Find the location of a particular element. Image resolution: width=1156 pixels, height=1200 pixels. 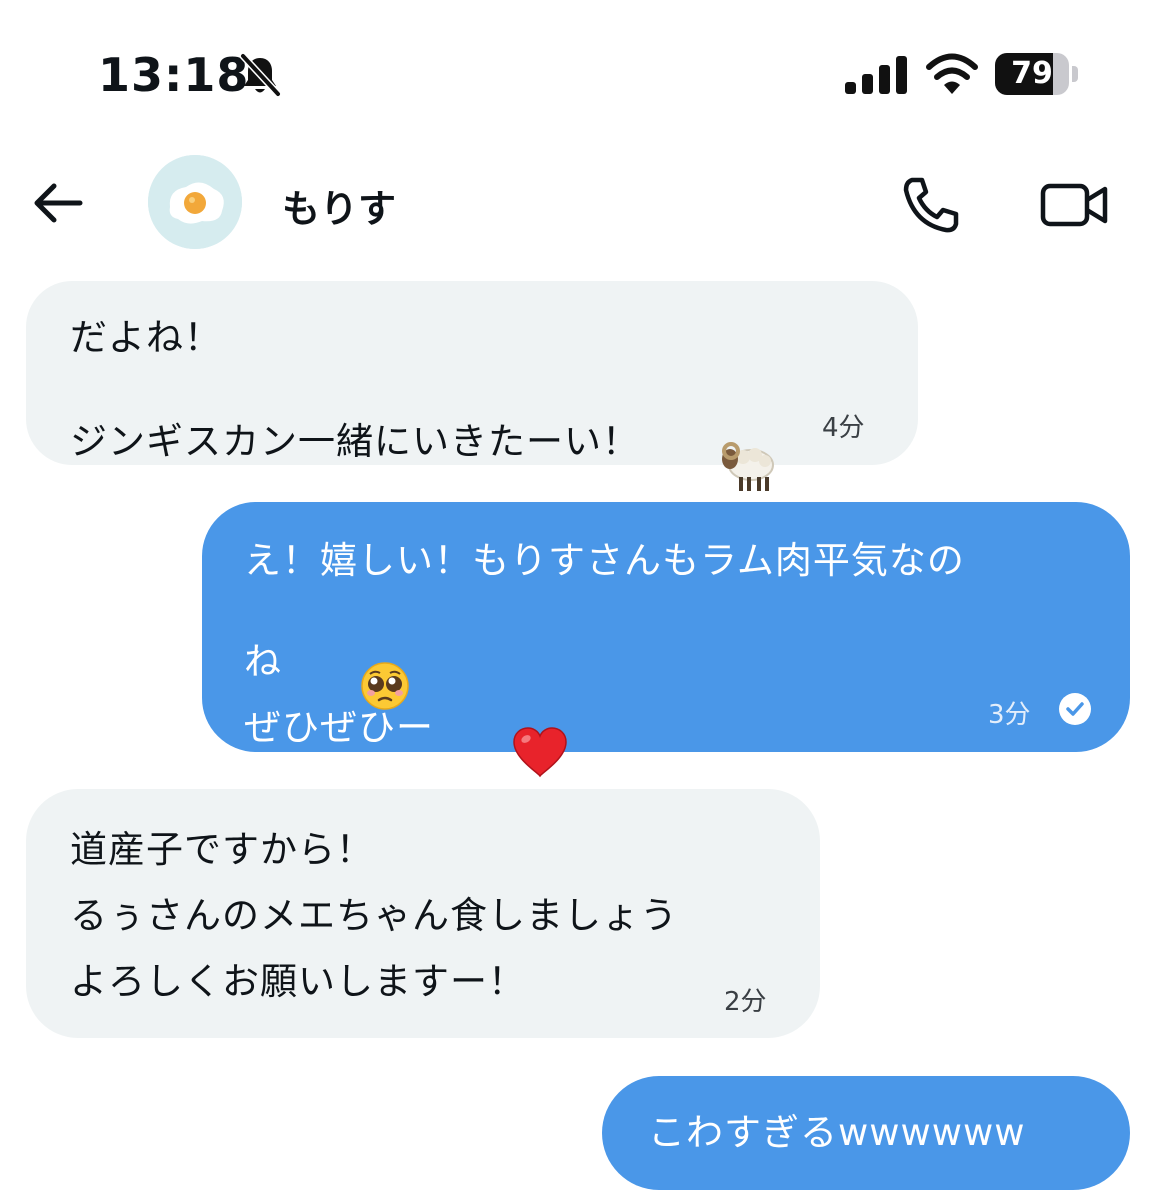

message-time: 3分 is located at coordinates (1009, 715).